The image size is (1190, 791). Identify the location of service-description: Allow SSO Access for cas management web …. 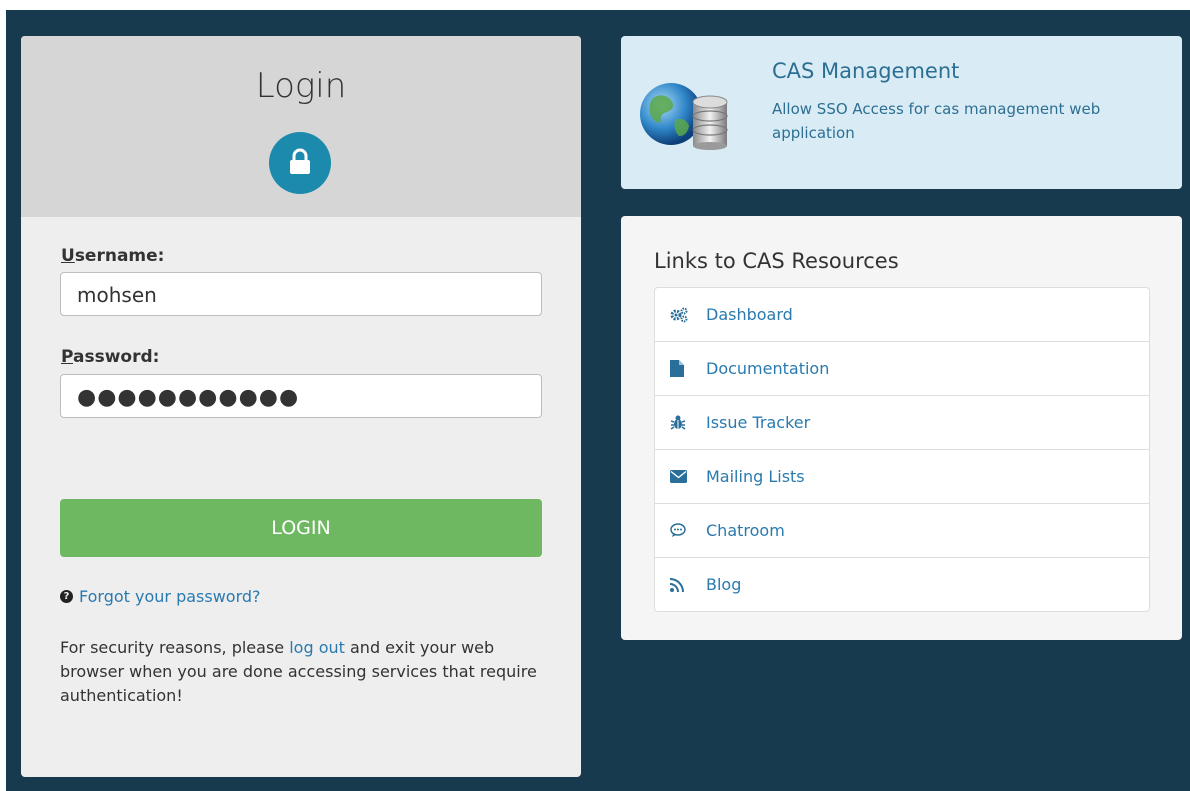
(936, 121).